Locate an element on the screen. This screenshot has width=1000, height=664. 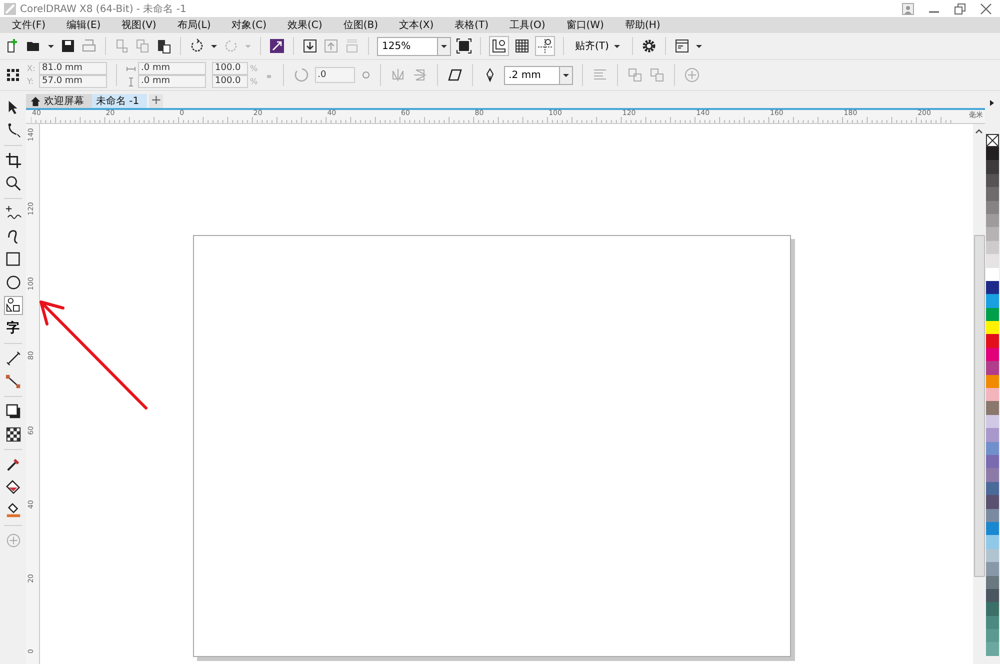
paste-icon is located at coordinates (164, 46).